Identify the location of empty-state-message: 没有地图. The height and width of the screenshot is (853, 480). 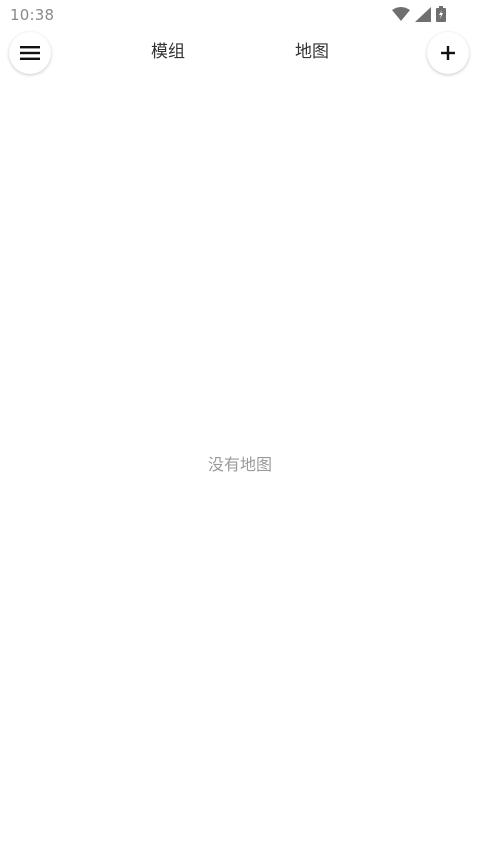
(239, 464).